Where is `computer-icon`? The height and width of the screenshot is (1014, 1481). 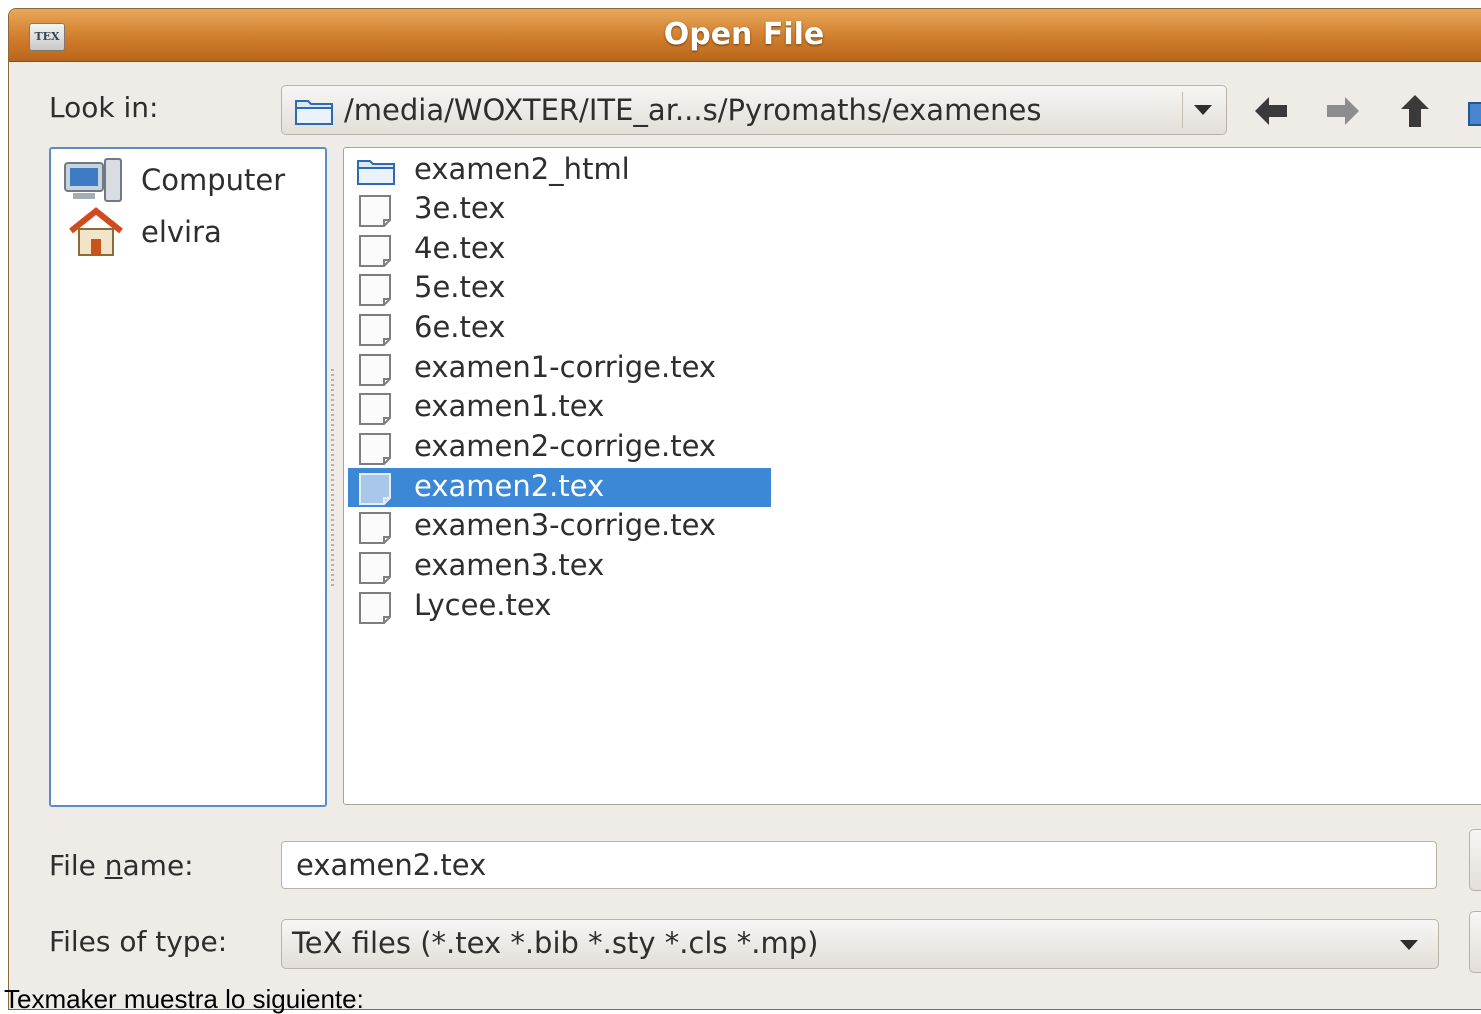
computer-icon is located at coordinates (94, 183).